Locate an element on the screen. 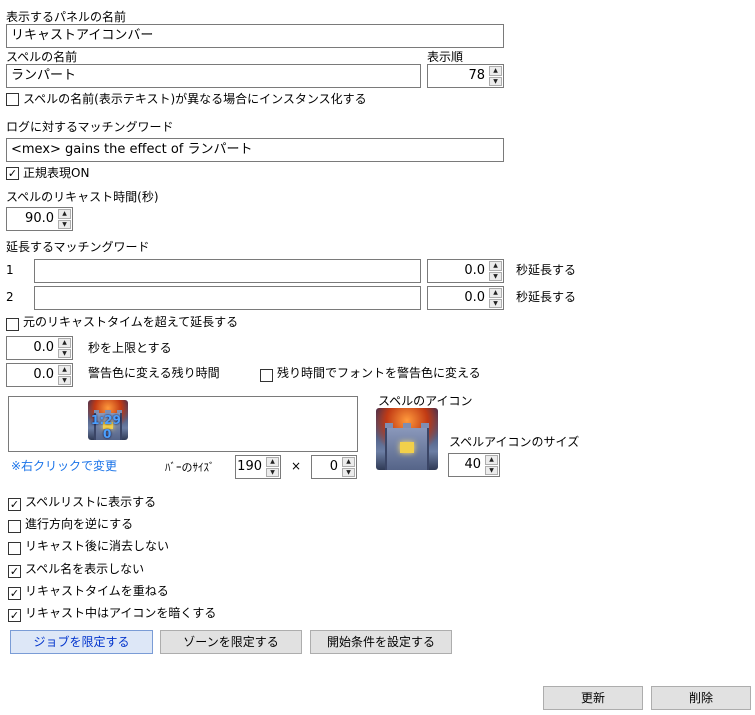  spell-icon-label: スペルのアイコン is located at coordinates (425, 401).